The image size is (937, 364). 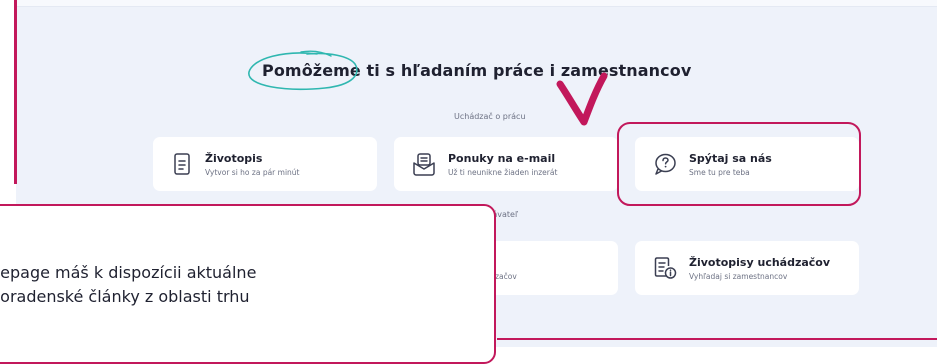 I want to click on email-inbox-icon, so click(x=424, y=164).